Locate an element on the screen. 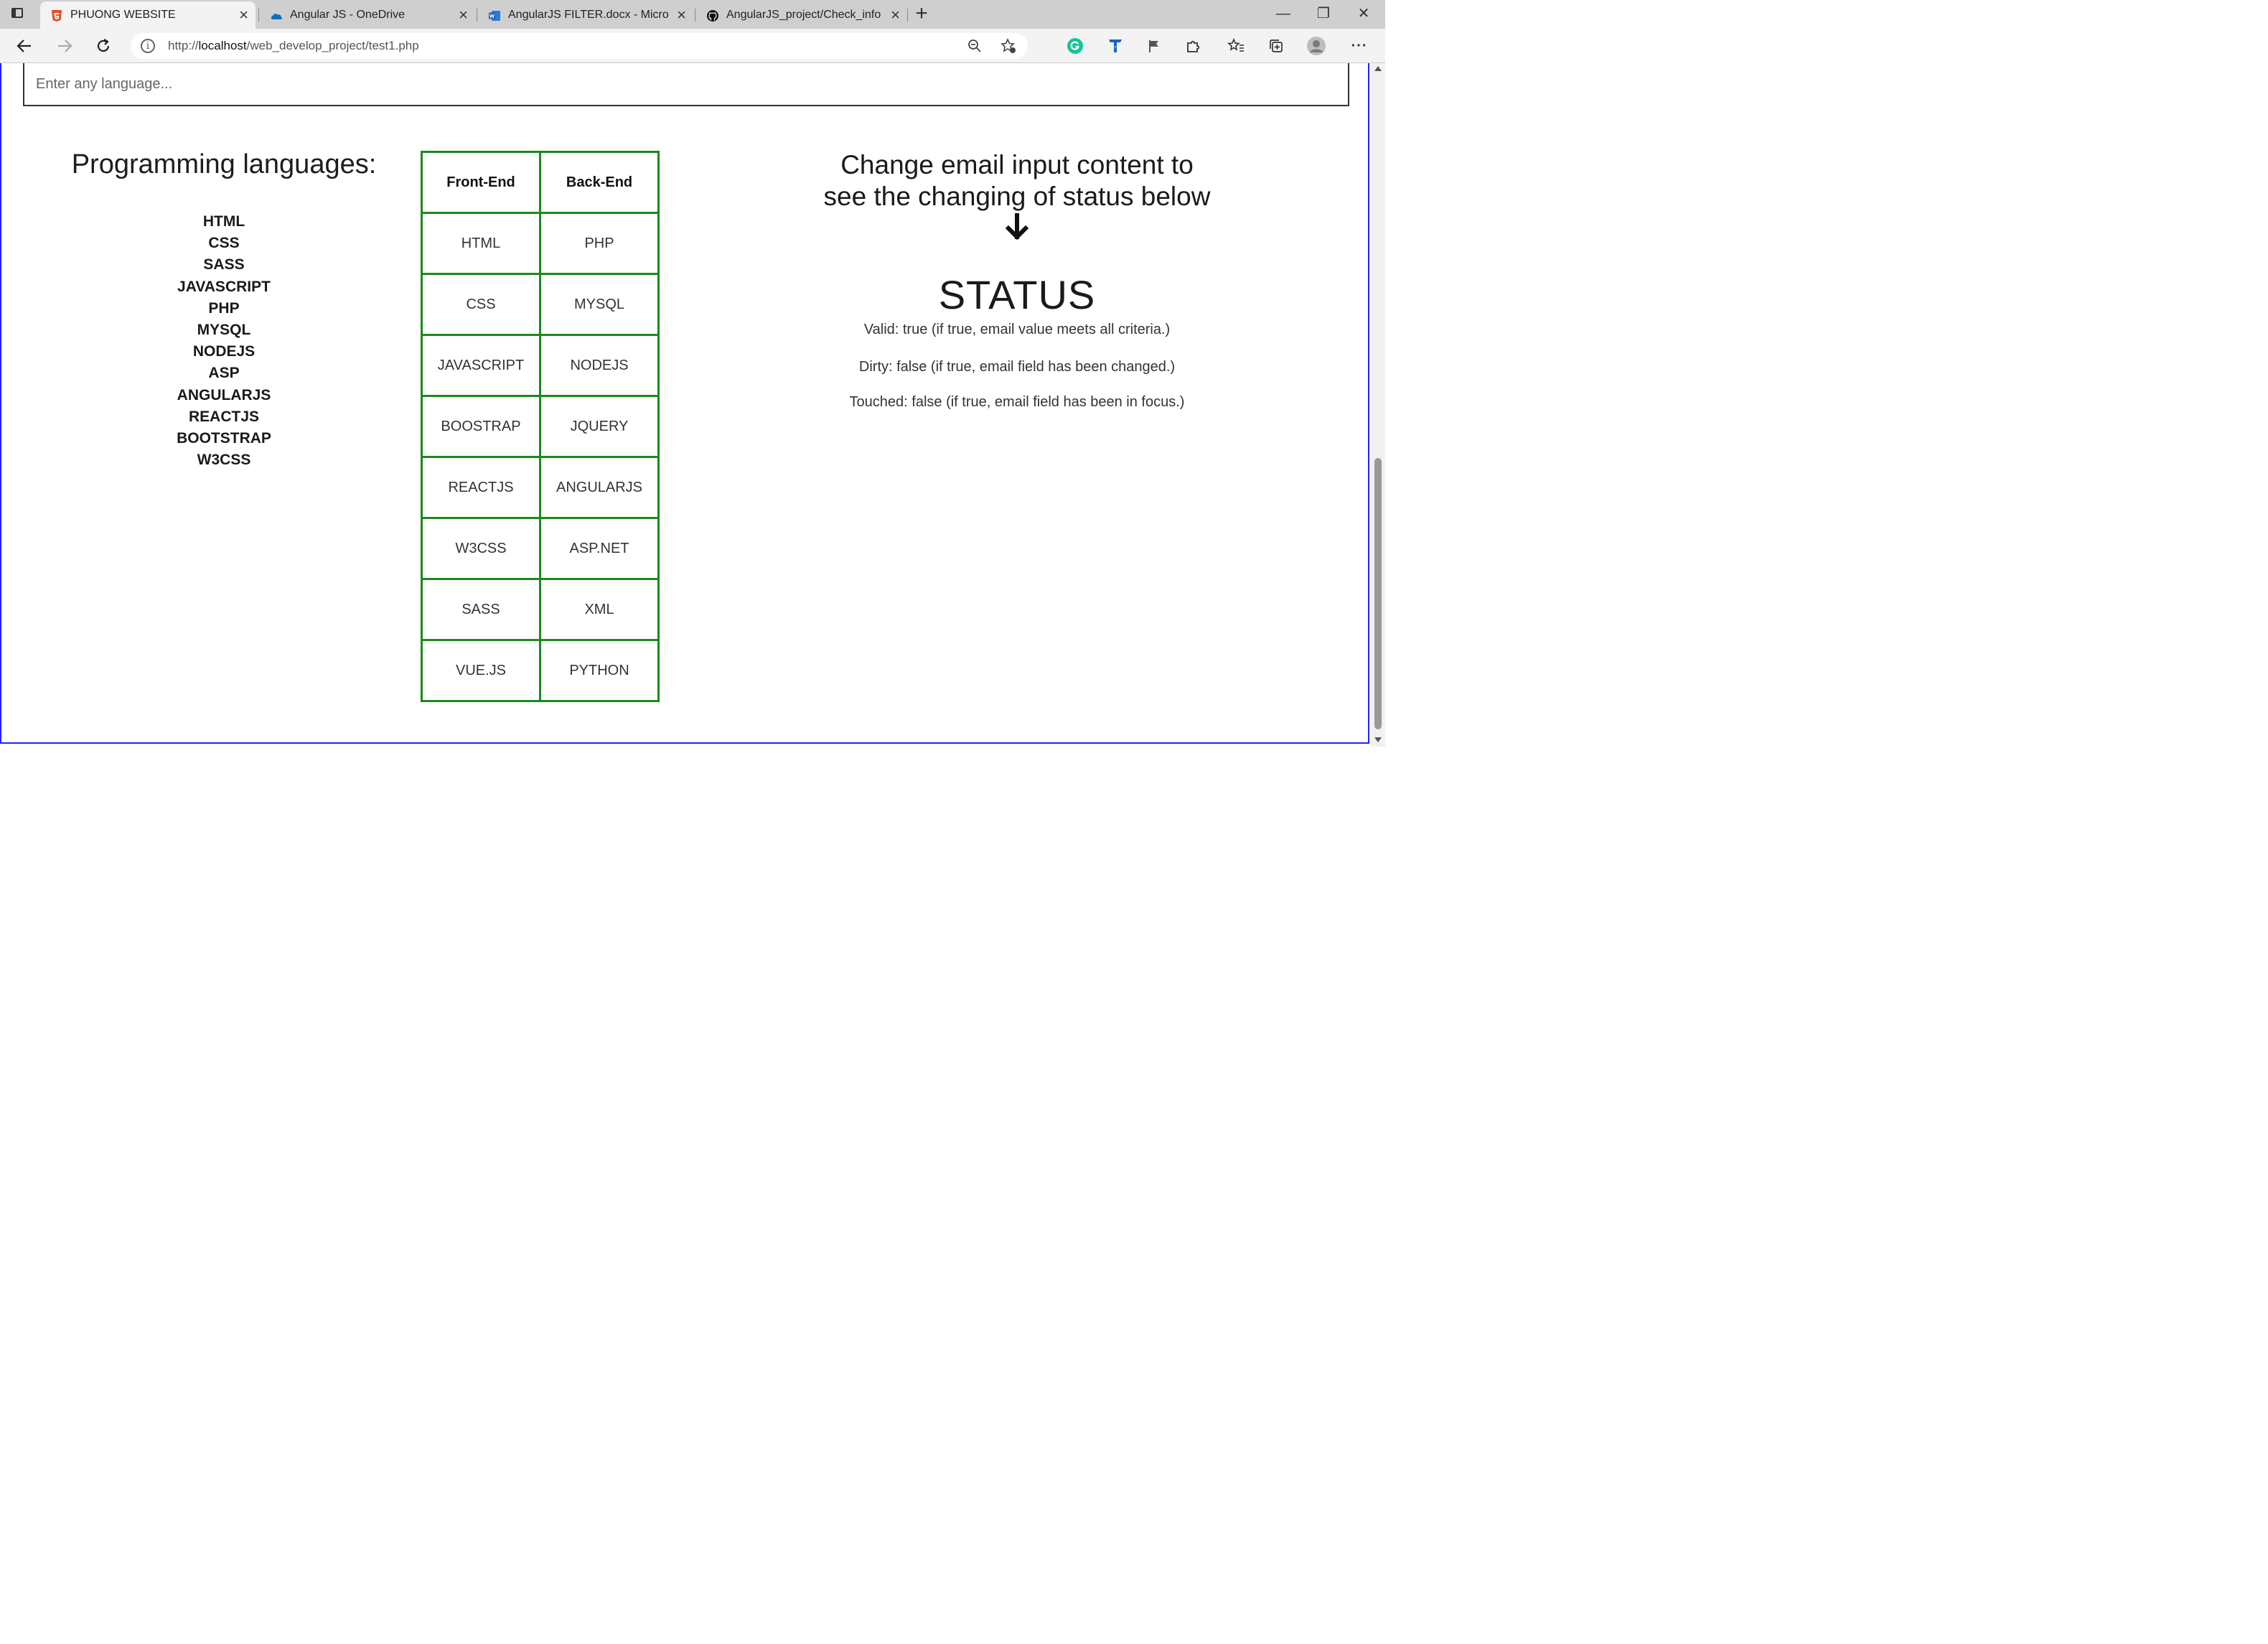 This screenshot has width=2268, height=1644. table-cell: CSS is located at coordinates (481, 304).